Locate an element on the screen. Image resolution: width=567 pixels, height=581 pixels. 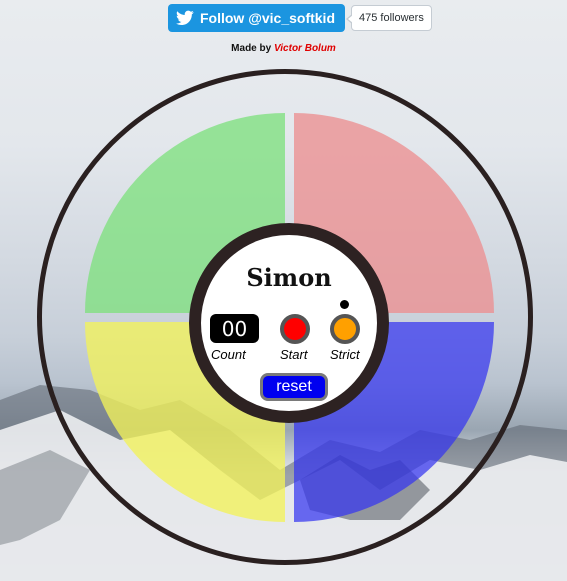
count-label: Count is located at coordinates (228, 354).